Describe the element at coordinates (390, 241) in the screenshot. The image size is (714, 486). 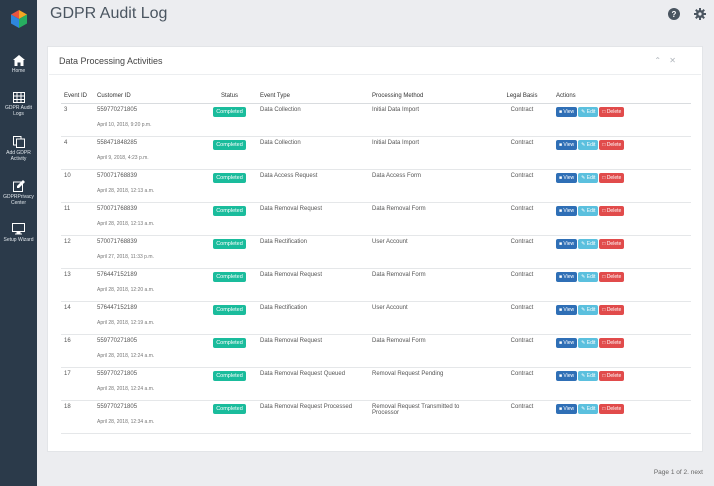
I see `processing-method: User Account` at that location.